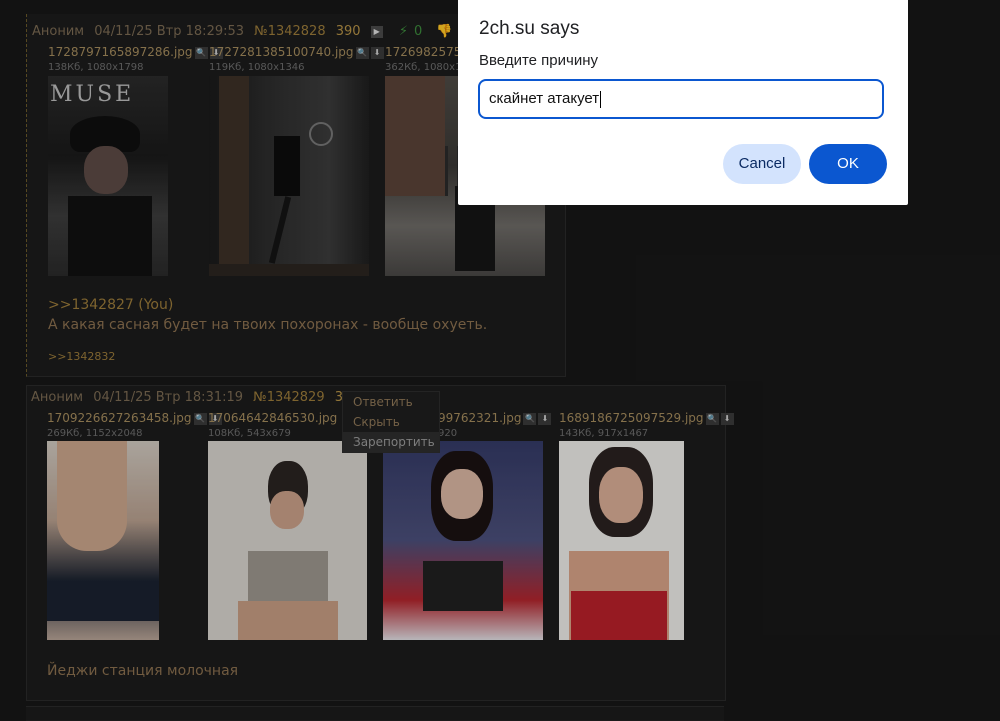 This screenshot has width=1000, height=721. I want to click on dialog-prompt: Введите причину, so click(538, 60).